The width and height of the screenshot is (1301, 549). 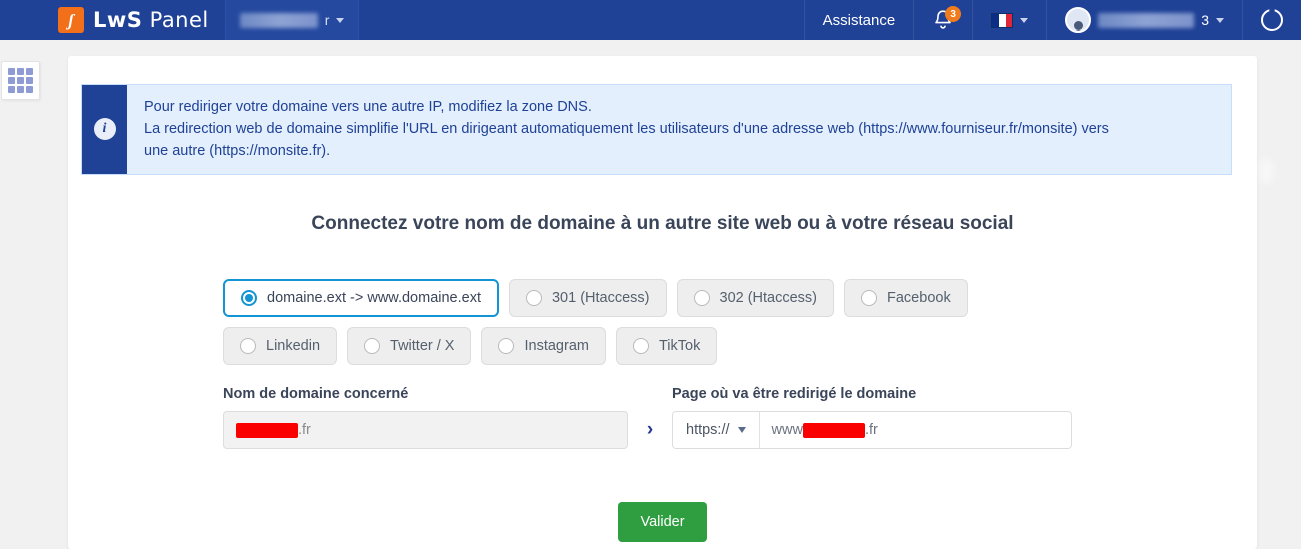 I want to click on language-selector, so click(x=1009, y=20).